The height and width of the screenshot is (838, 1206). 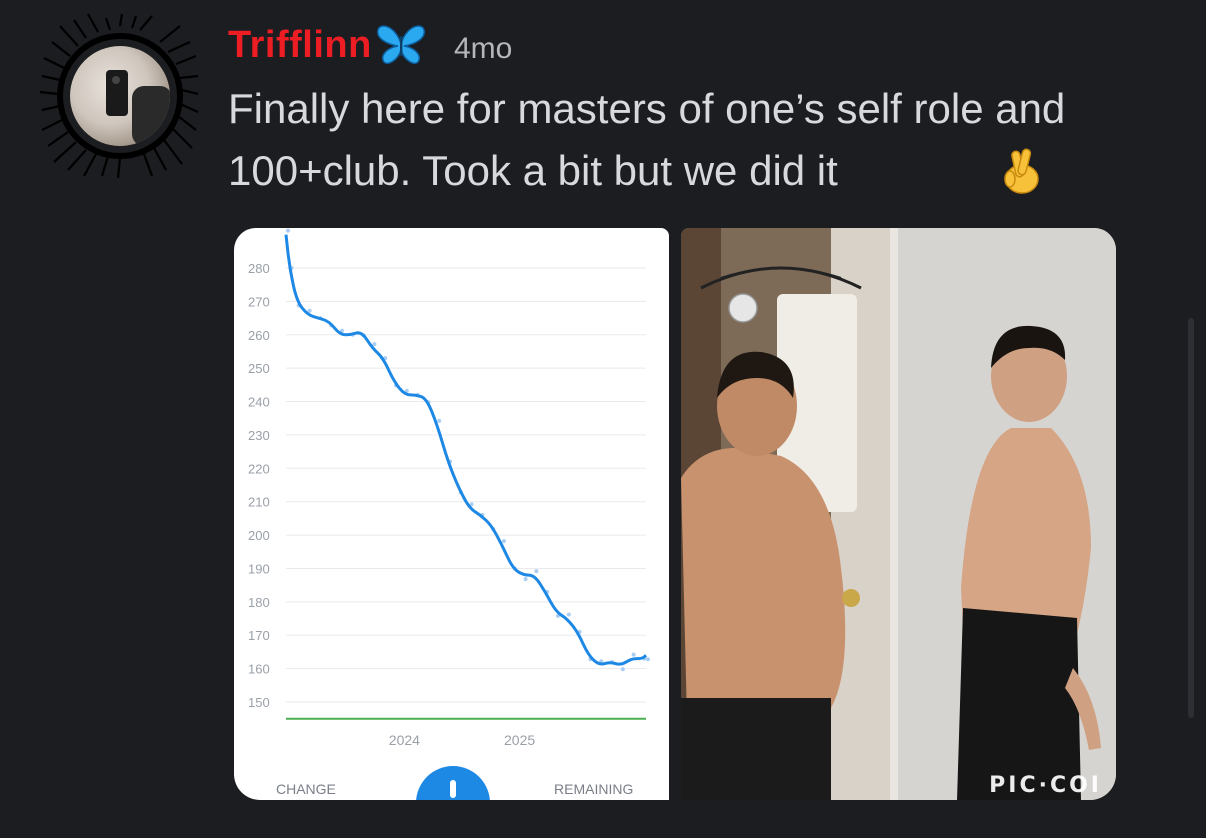 I want to click on y-tick-label: 270, so click(x=259, y=301).